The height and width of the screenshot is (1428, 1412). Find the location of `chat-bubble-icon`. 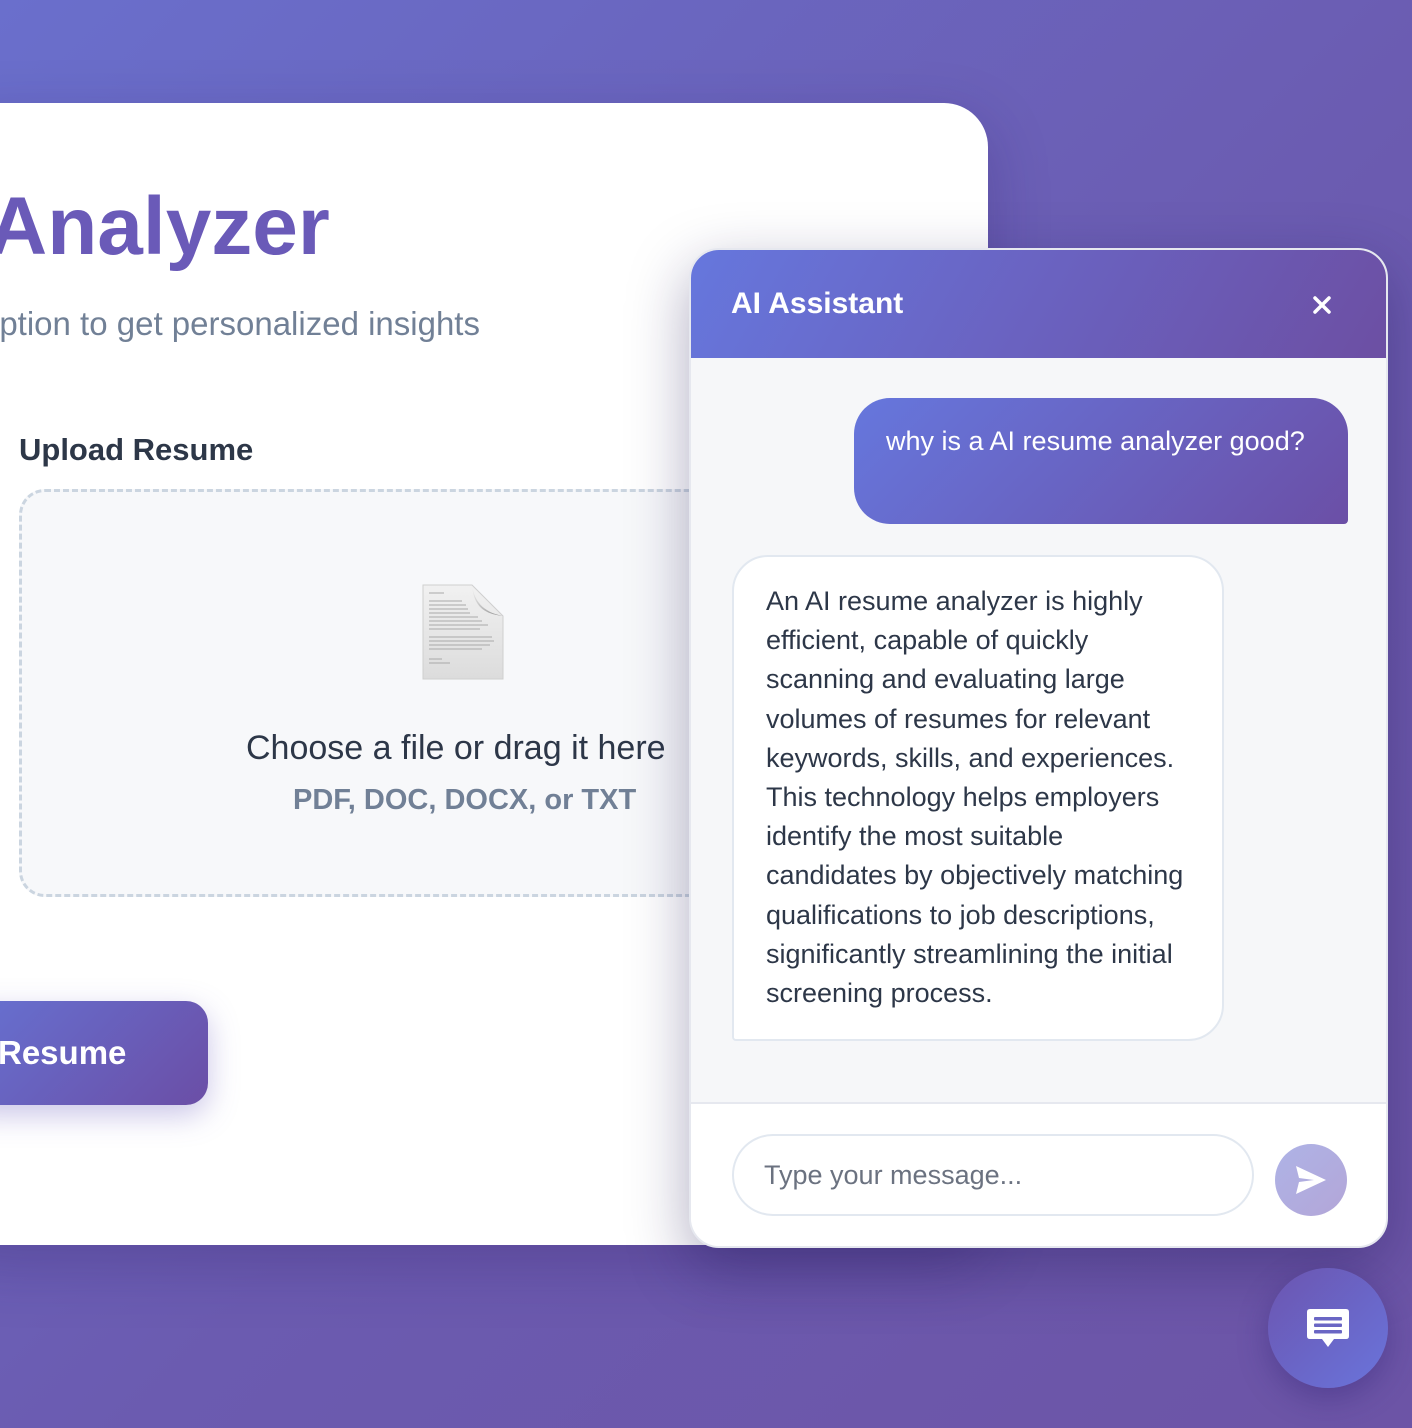

chat-bubble-icon is located at coordinates (1328, 1328).